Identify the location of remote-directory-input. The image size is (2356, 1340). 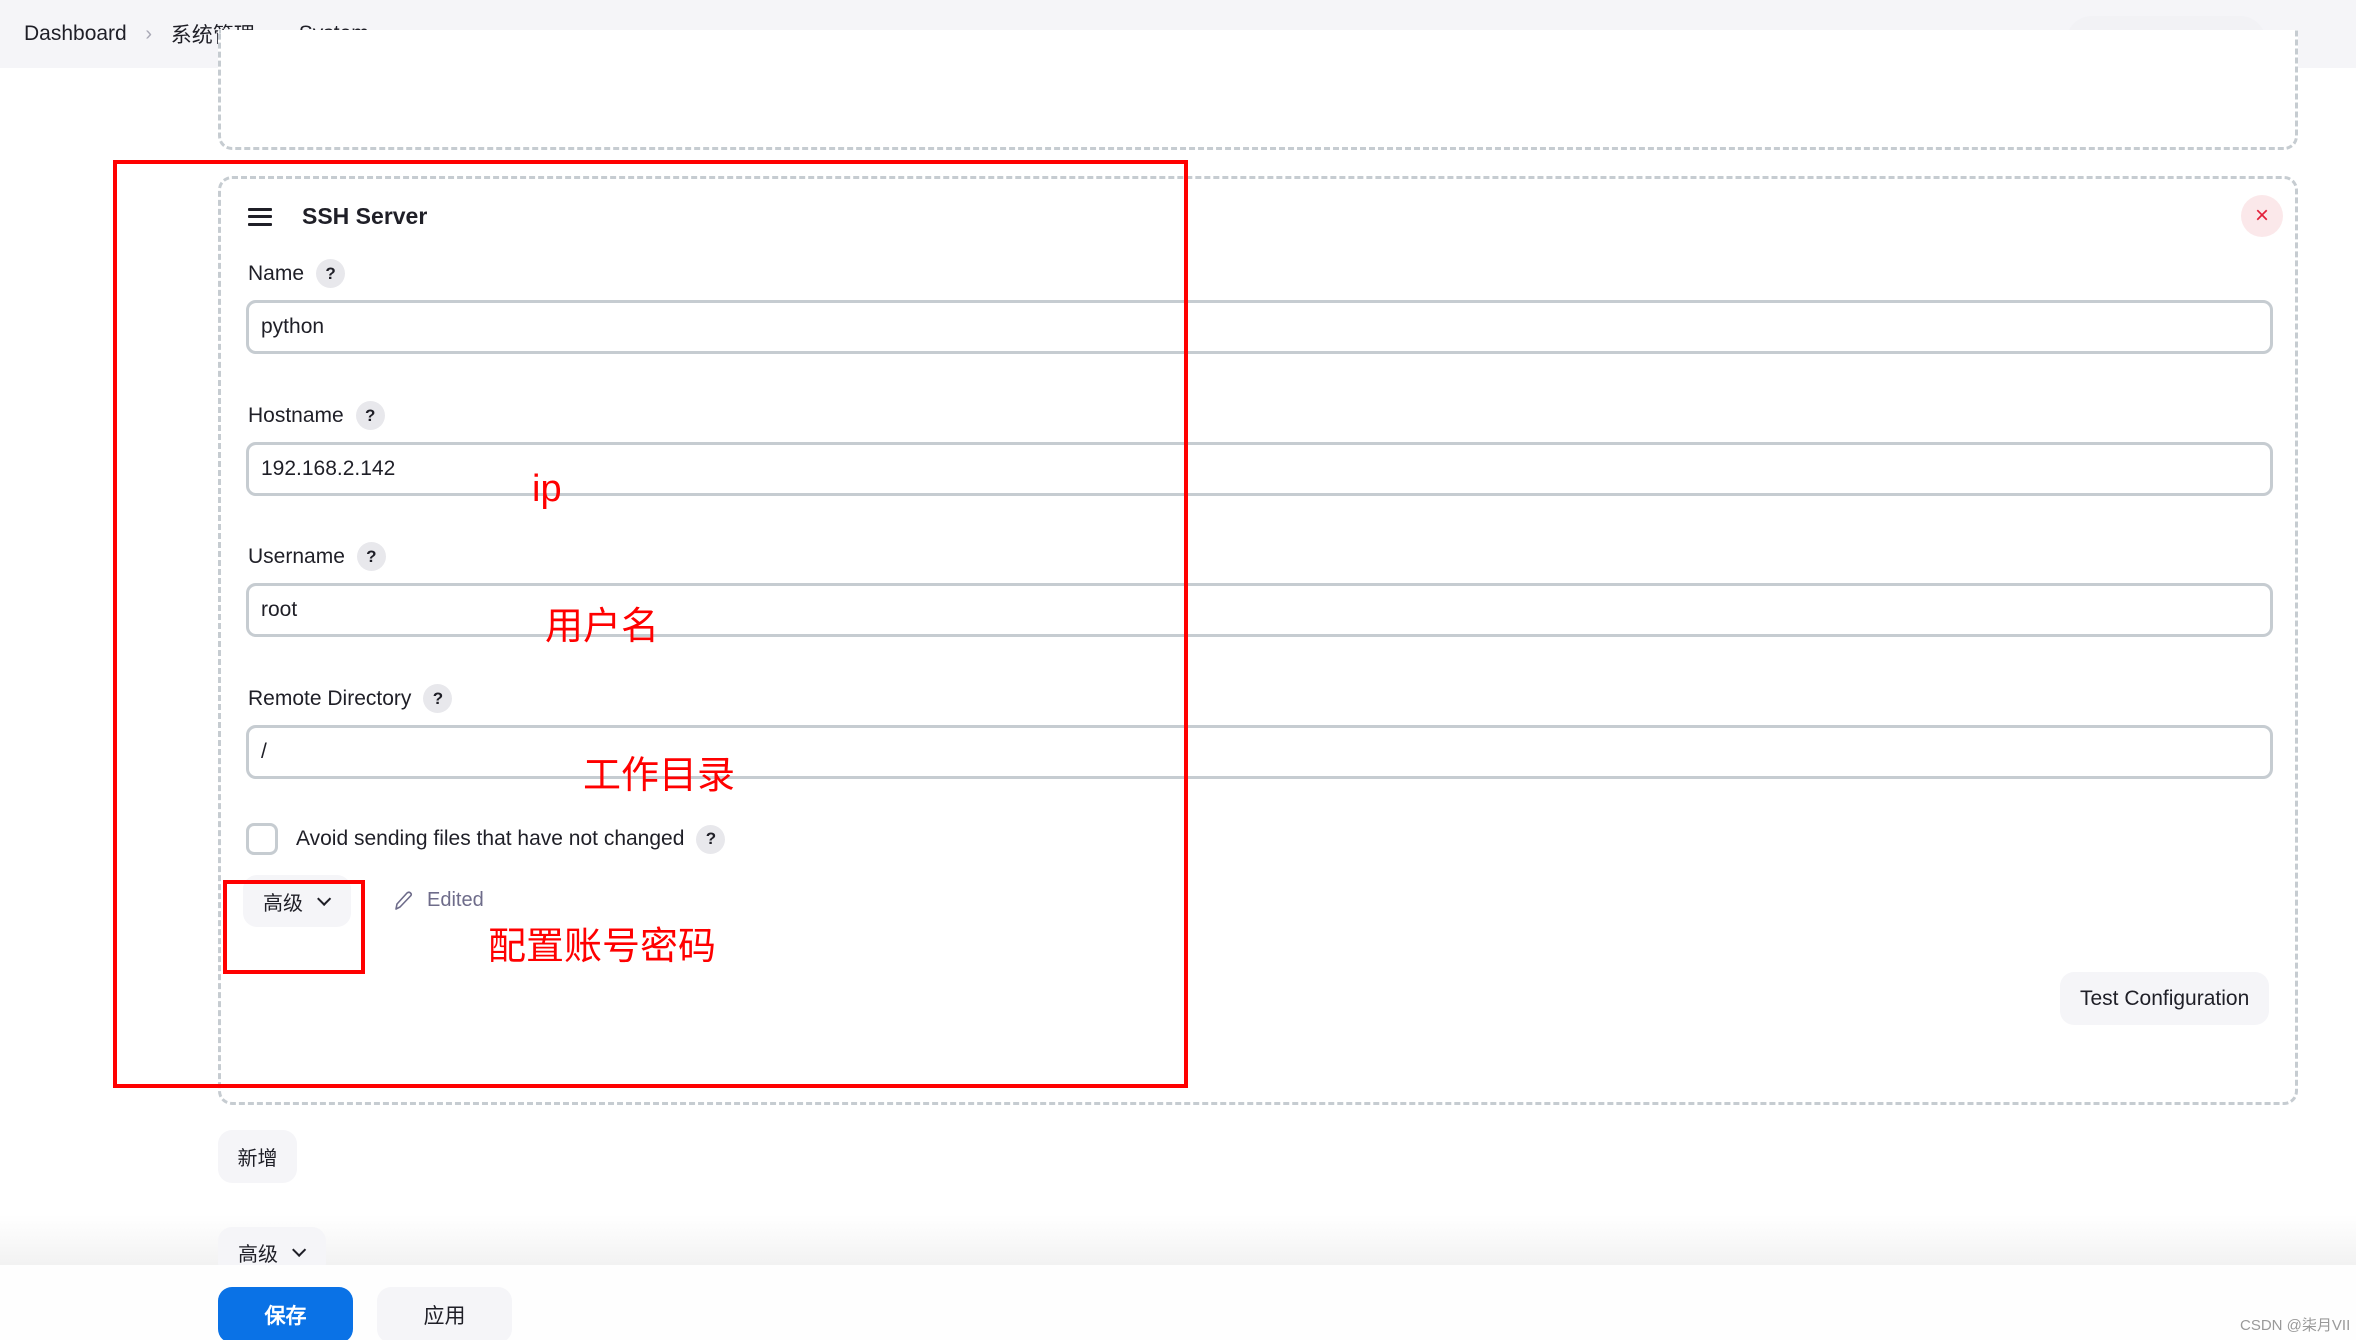
(1259, 752).